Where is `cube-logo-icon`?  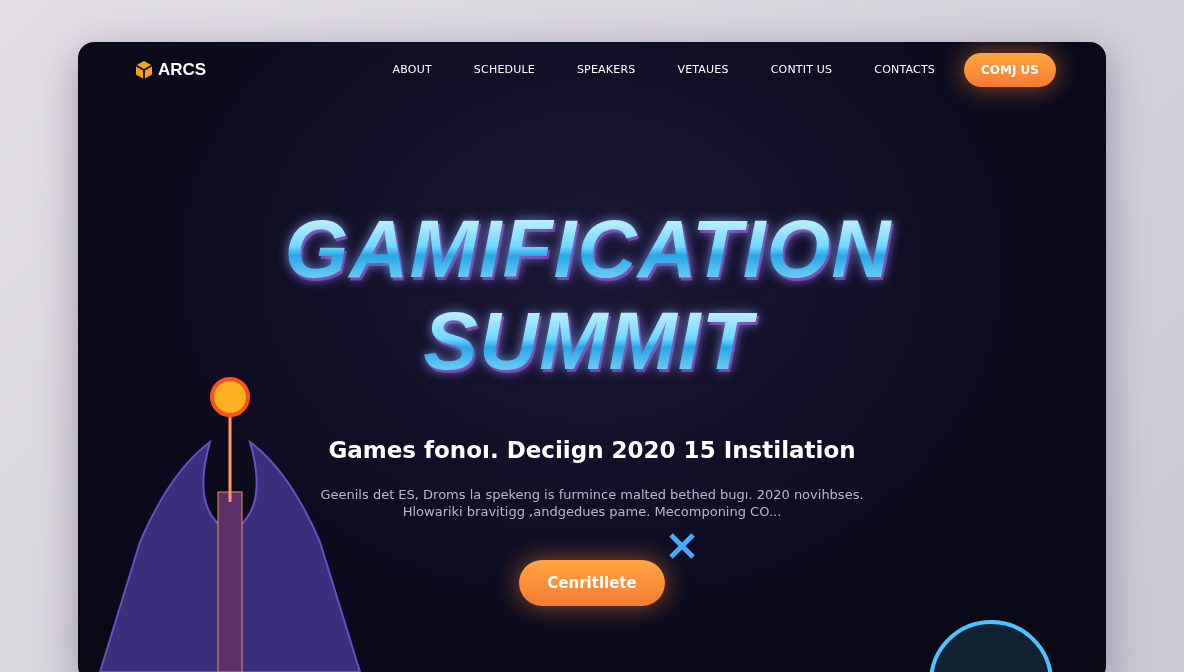 cube-logo-icon is located at coordinates (144, 70).